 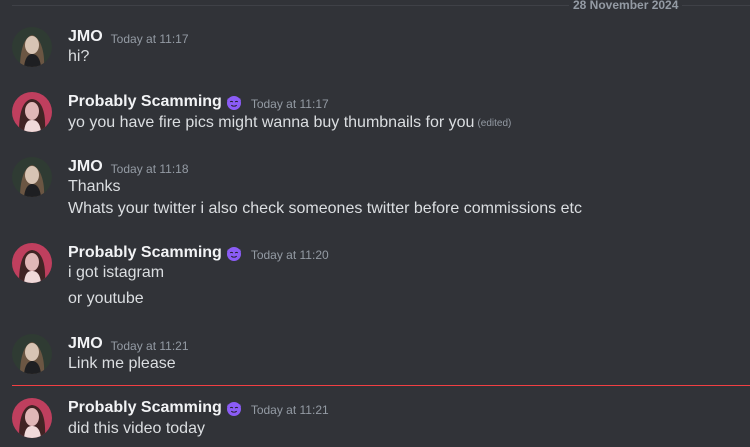 What do you see at coordinates (626, 5) in the screenshot?
I see `date-label: 28 November 2024` at bounding box center [626, 5].